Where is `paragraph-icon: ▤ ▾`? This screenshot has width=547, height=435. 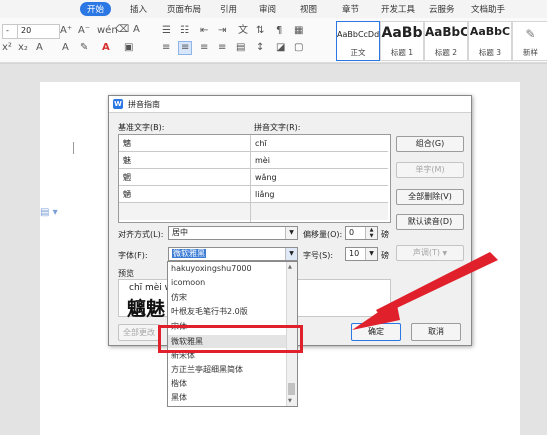 paragraph-icon: ▤ ▾ is located at coordinates (49, 212).